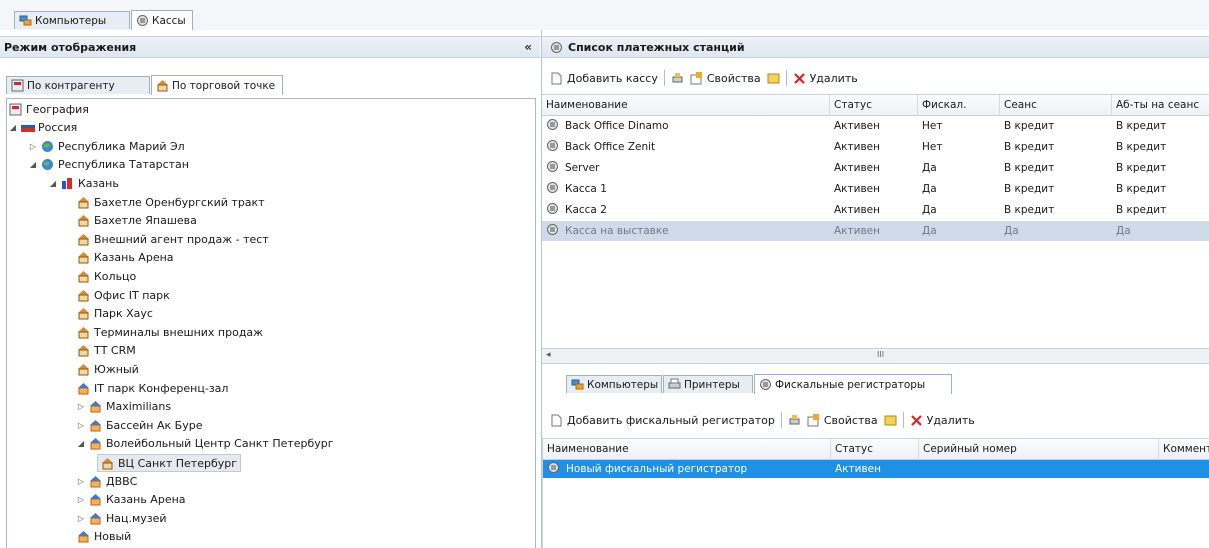 Image resolution: width=1209 pixels, height=548 pixels. I want to click on tree-node-expandable: ▷ Бассейн Ак Буре, so click(140, 425).